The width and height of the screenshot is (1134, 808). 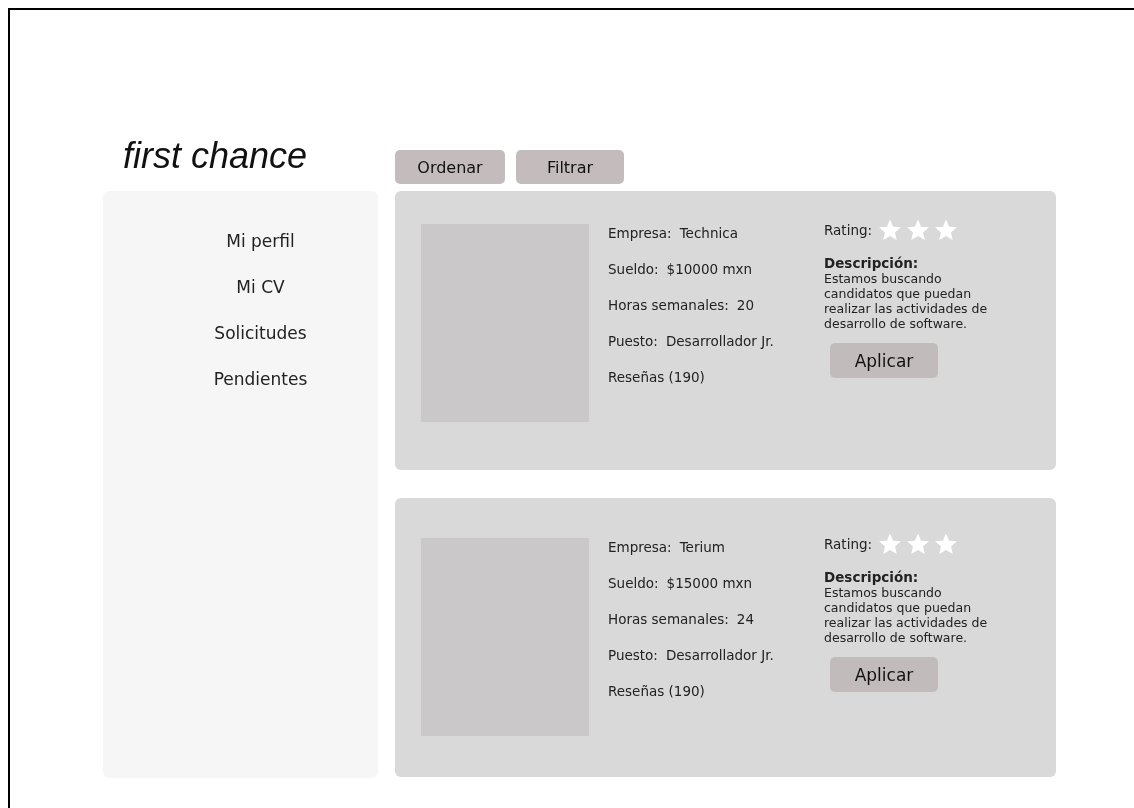 What do you see at coordinates (260, 287) in the screenshot?
I see `sidebar-item: Mi CV` at bounding box center [260, 287].